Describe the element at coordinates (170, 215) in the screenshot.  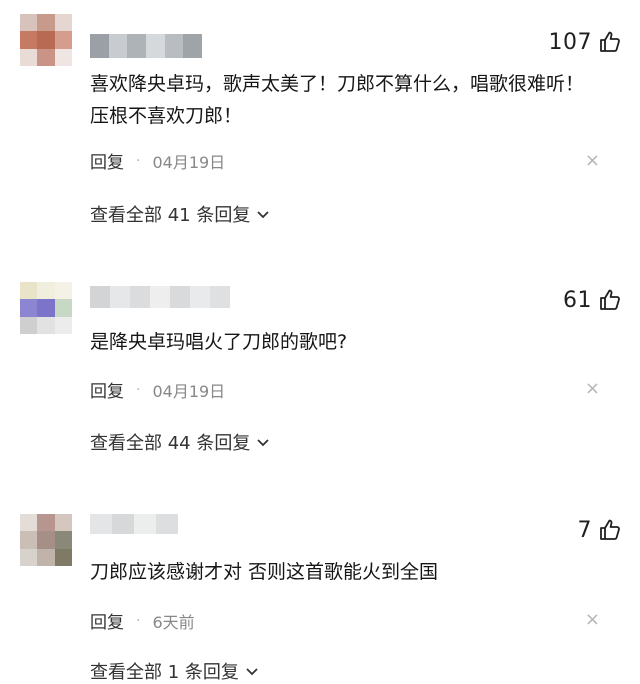
I see `view-all-label: 查看全部 41 条回复` at that location.